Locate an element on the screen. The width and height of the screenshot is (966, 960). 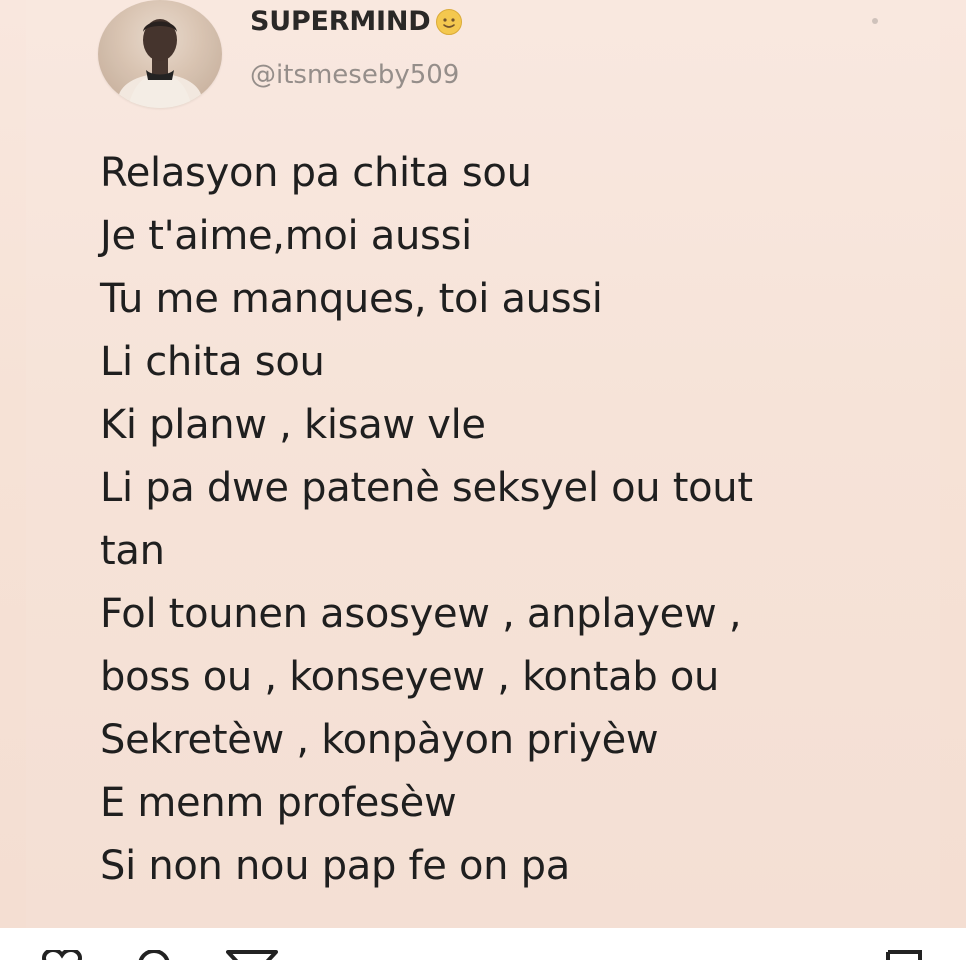
tweet-line: Je t'aime,moi aussi is located at coordinates (286, 236).